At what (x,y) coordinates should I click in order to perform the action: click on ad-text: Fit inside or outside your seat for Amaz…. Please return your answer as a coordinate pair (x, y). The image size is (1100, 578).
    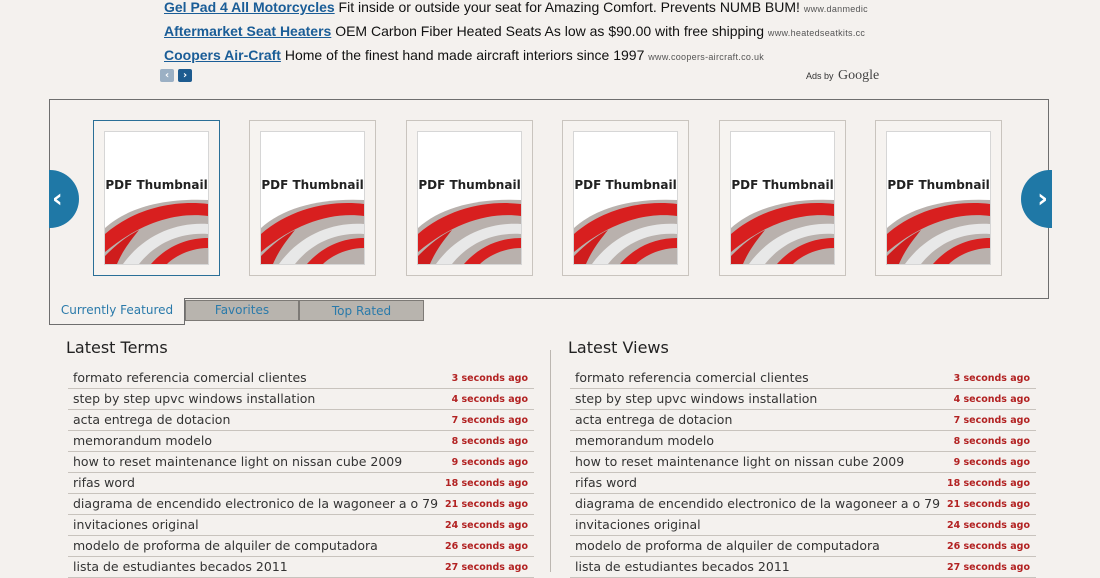
    Looking at the image, I should click on (569, 7).